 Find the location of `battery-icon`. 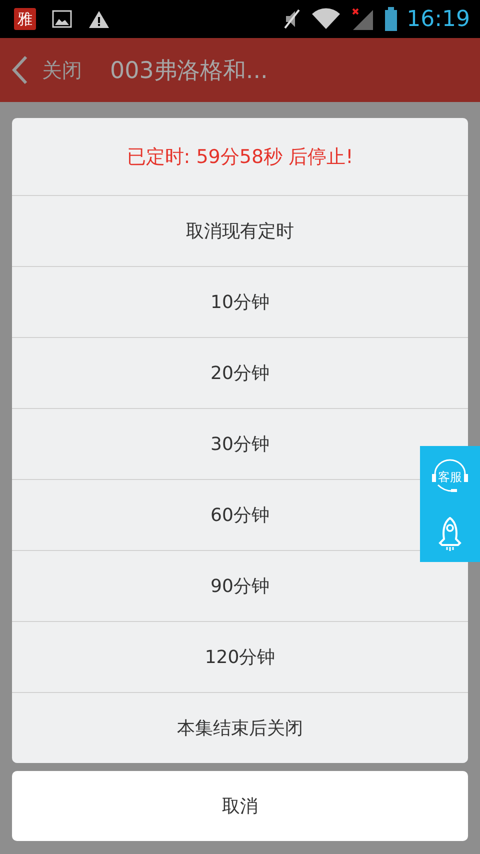

battery-icon is located at coordinates (390, 19).